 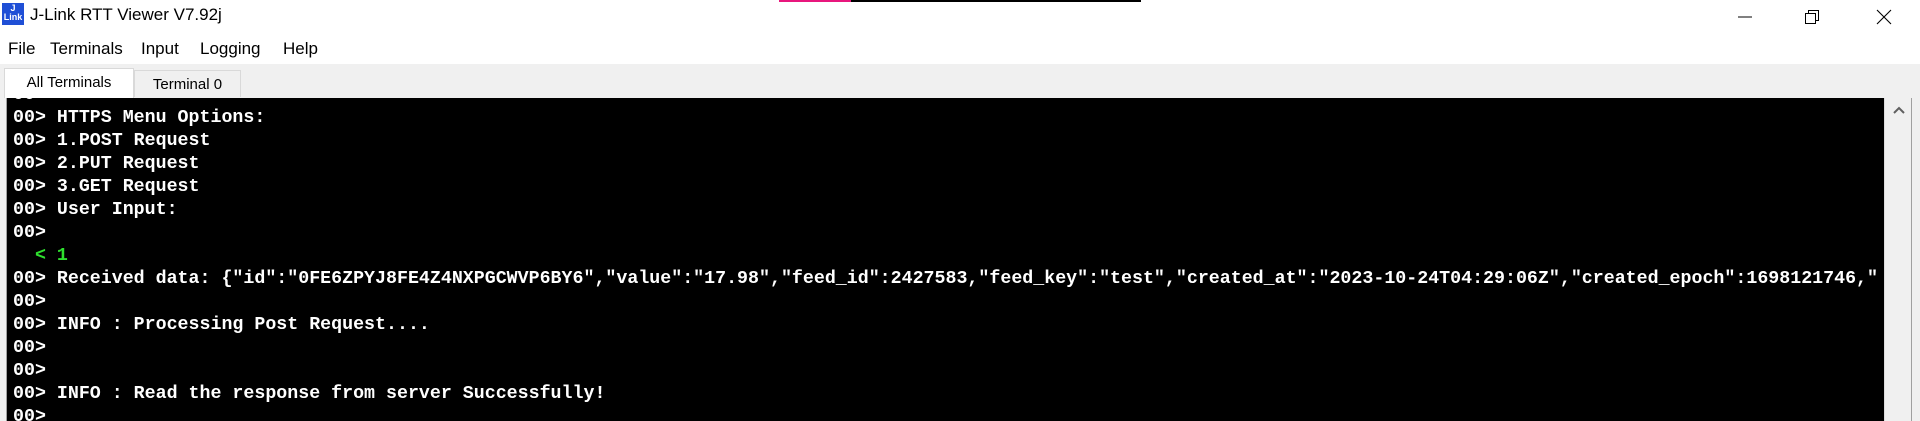 I want to click on menu-terminals: Terminals, so click(x=86, y=49).